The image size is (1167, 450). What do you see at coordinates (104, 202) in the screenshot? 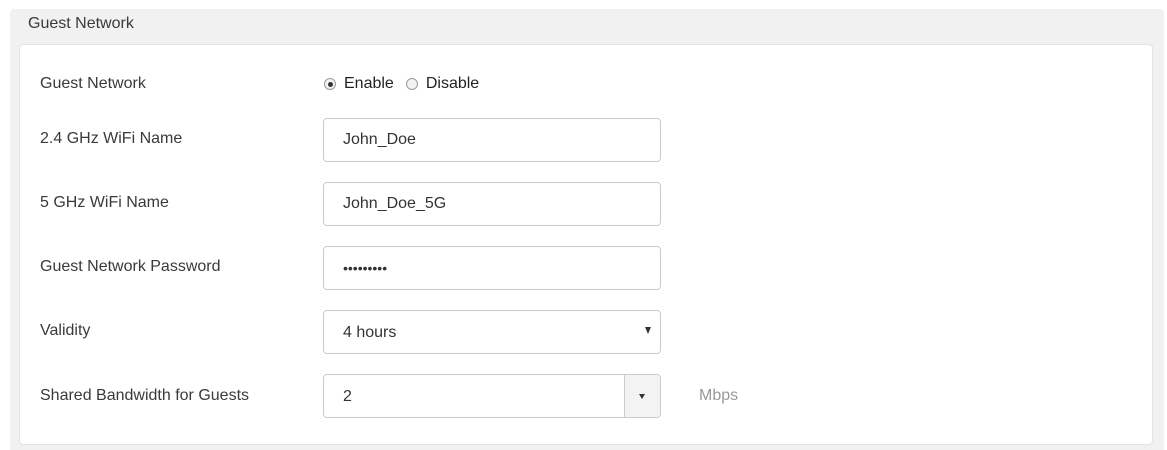
I see `wifi-5-name-label: 5 GHz WiFi Name` at bounding box center [104, 202].